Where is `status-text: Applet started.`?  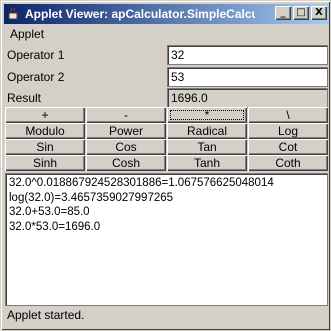
status-text: Applet started. is located at coordinates (46, 315).